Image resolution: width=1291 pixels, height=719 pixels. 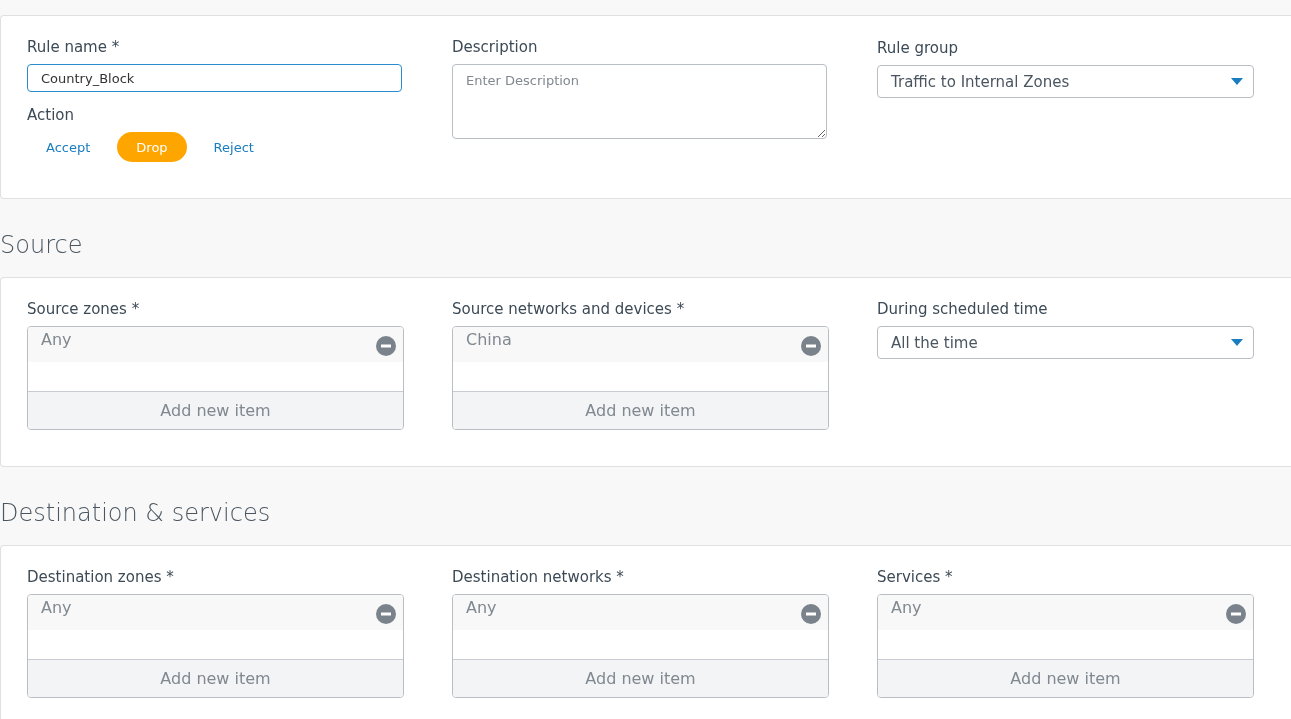 I want to click on list-item: China, so click(x=489, y=339).